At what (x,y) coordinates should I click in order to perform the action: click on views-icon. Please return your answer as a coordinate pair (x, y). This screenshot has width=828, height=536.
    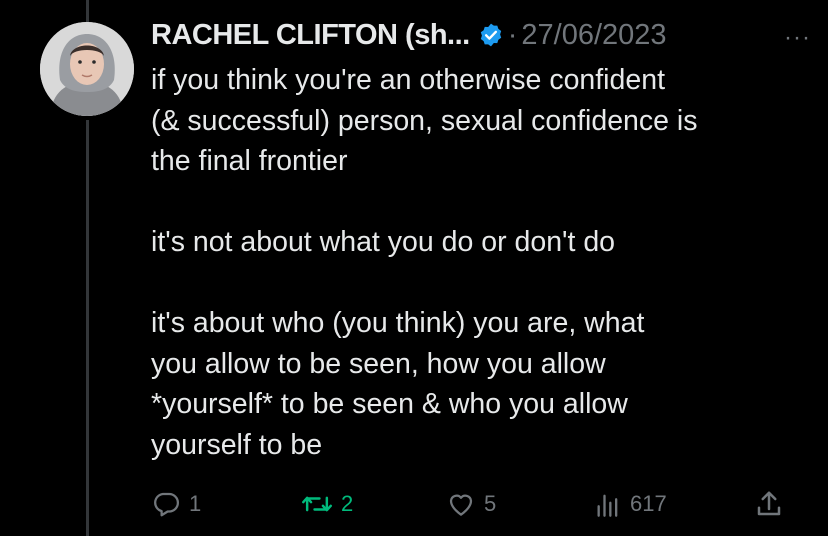
    Looking at the image, I should click on (607, 505).